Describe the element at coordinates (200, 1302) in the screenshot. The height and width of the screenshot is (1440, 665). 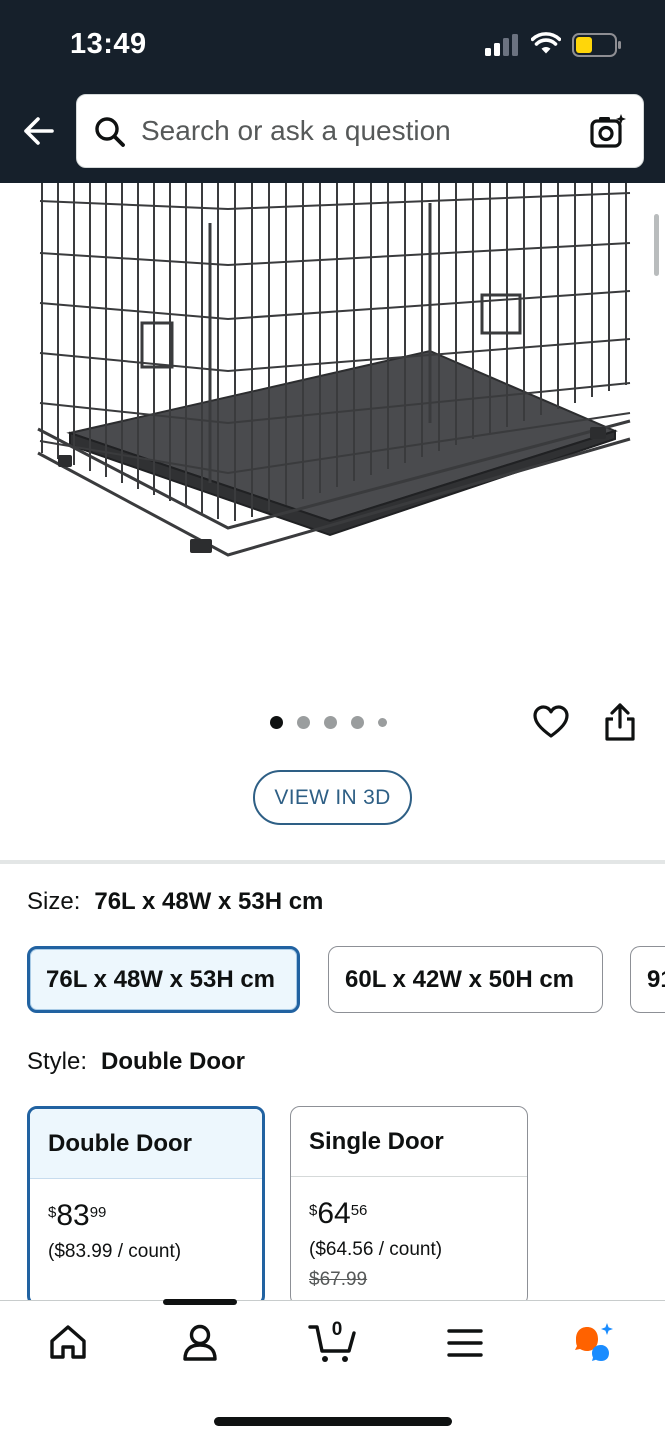
I see `active-tab-indicator` at that location.